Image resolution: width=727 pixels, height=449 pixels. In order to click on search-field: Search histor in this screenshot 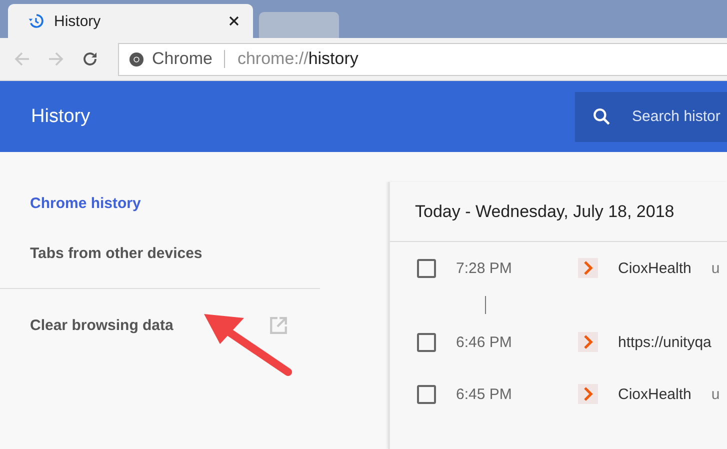, I will do `click(651, 117)`.